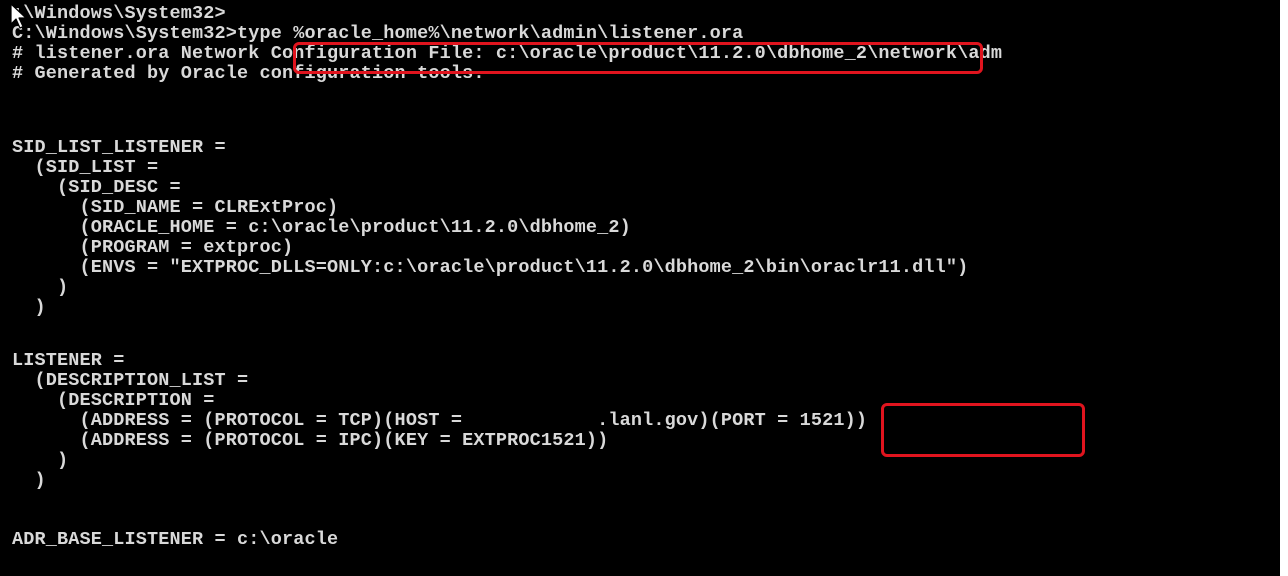 This screenshot has height=576, width=1288. I want to click on port-highlight-box, so click(983, 430).